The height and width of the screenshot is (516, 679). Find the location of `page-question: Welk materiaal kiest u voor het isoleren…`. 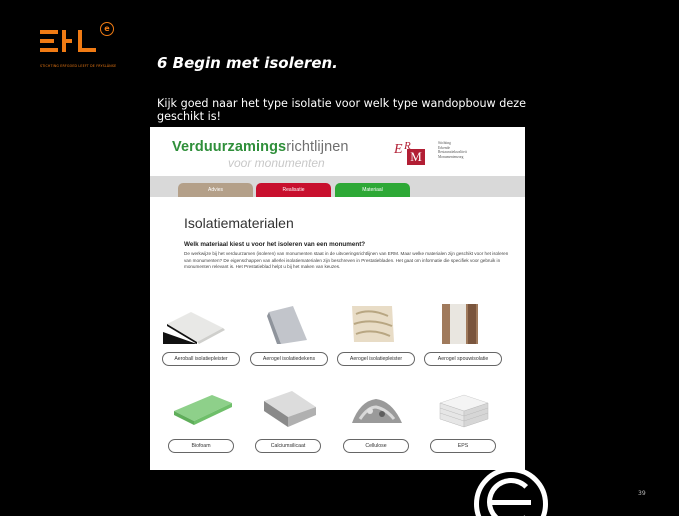

page-question: Welk materiaal kiest u voor het isoleren… is located at coordinates (275, 244).